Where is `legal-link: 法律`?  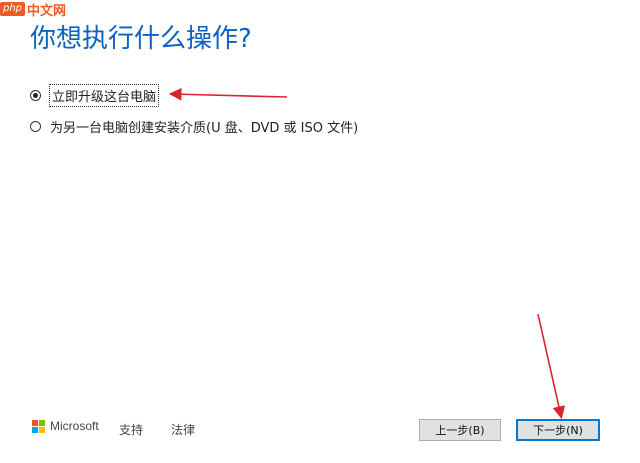
legal-link: 法律 is located at coordinates (183, 429).